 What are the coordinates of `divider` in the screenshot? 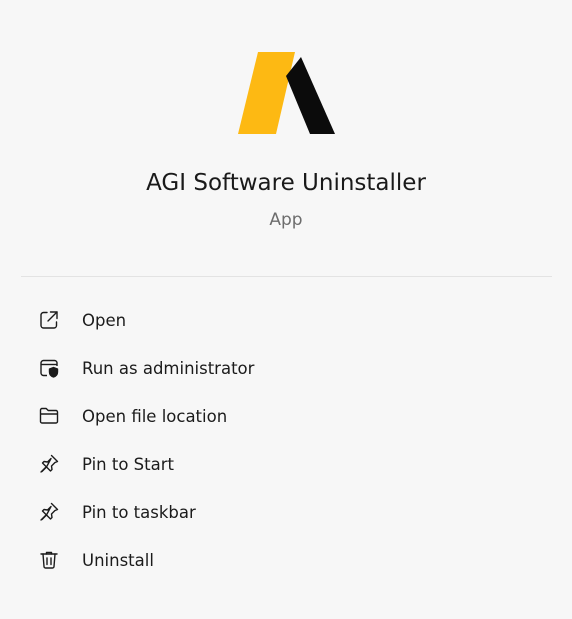 It's located at (286, 276).